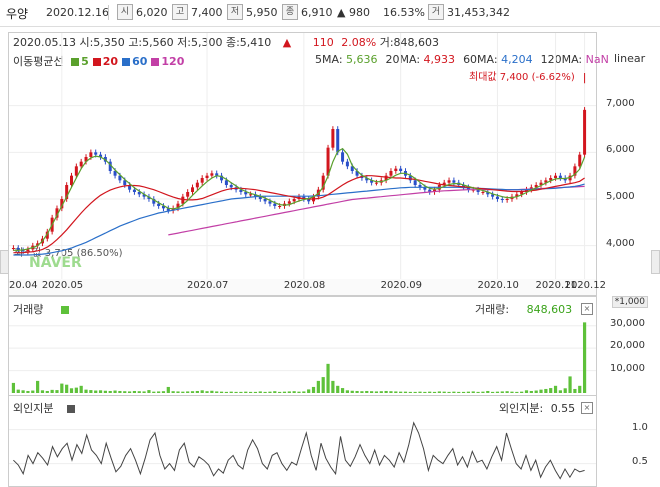 The width and height of the screenshot is (660, 487). Describe the element at coordinates (498, 285) in the screenshot. I see `x-tick-label: 2020.10` at that location.